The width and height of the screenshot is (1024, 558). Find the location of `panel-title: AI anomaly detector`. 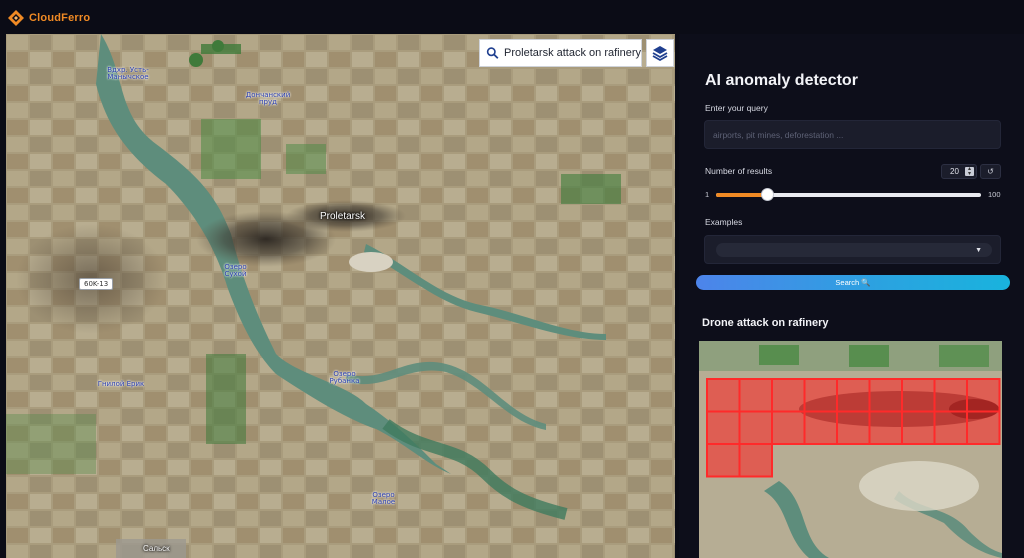

panel-title: AI anomaly detector is located at coordinates (781, 80).